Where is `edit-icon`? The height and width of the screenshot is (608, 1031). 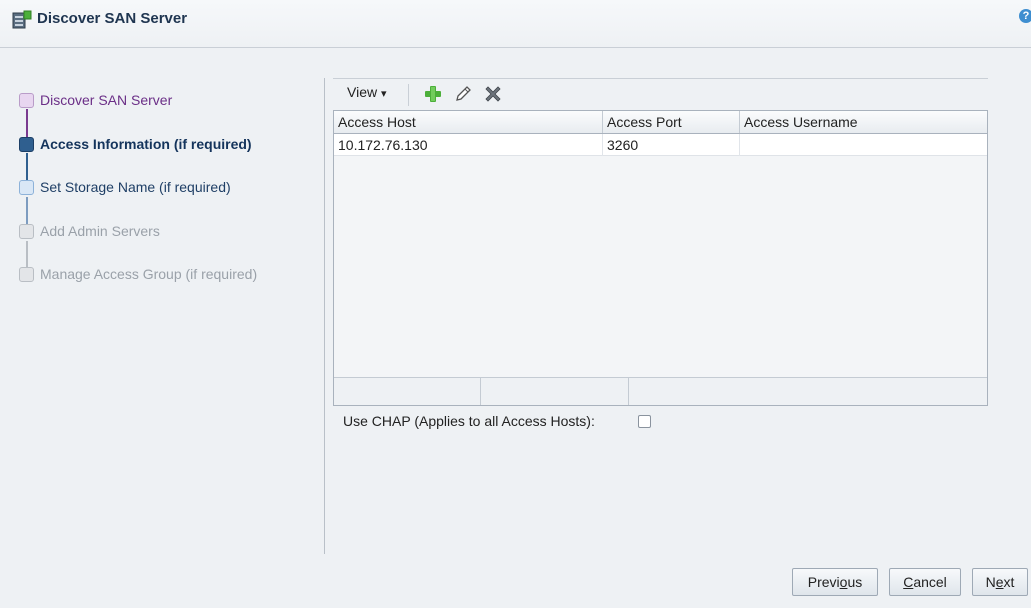 edit-icon is located at coordinates (463, 94).